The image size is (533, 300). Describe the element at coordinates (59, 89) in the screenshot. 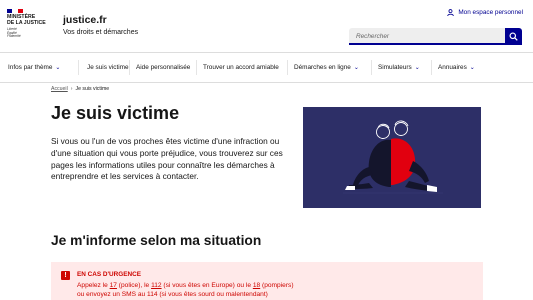

I see `breadcrumb-home-link: Accueil` at that location.